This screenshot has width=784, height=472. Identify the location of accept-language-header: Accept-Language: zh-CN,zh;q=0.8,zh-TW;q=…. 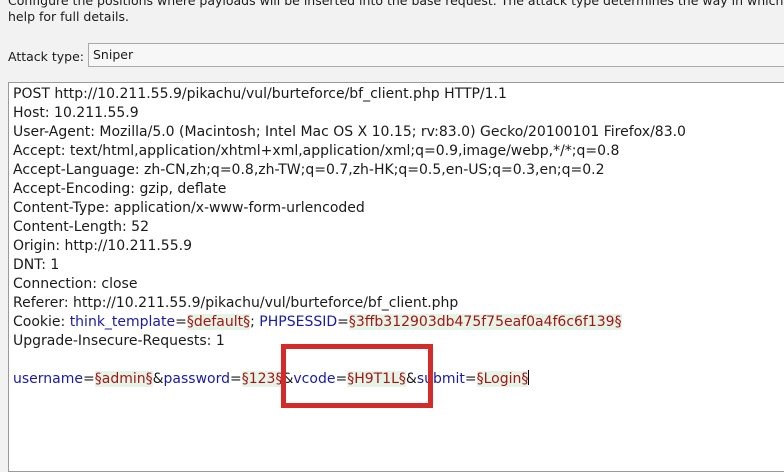
(309, 170).